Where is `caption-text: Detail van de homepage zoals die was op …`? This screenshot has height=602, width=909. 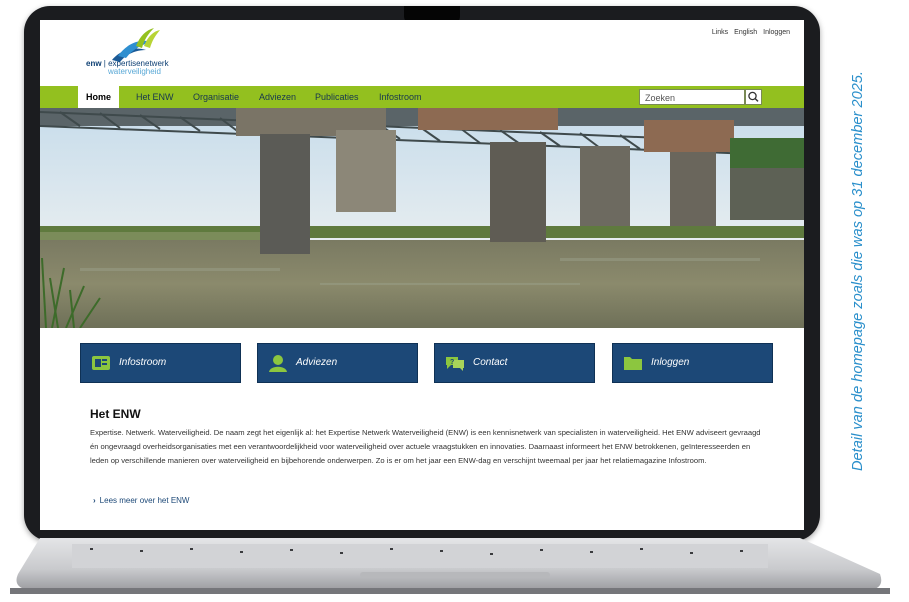
caption-text: Detail van de homepage zoals die was op … is located at coordinates (858, 271).